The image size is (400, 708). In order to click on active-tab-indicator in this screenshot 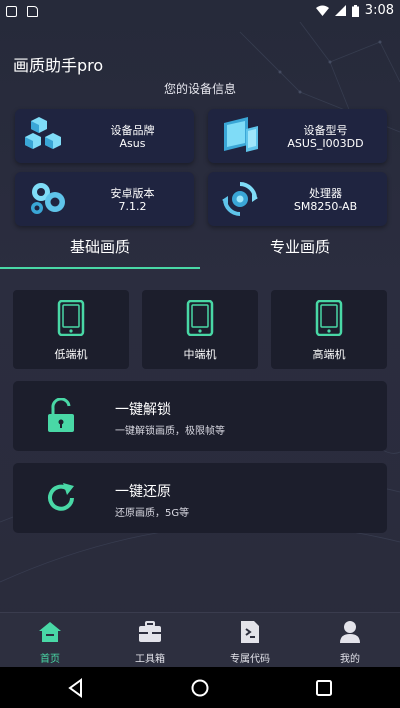, I will do `click(100, 268)`.